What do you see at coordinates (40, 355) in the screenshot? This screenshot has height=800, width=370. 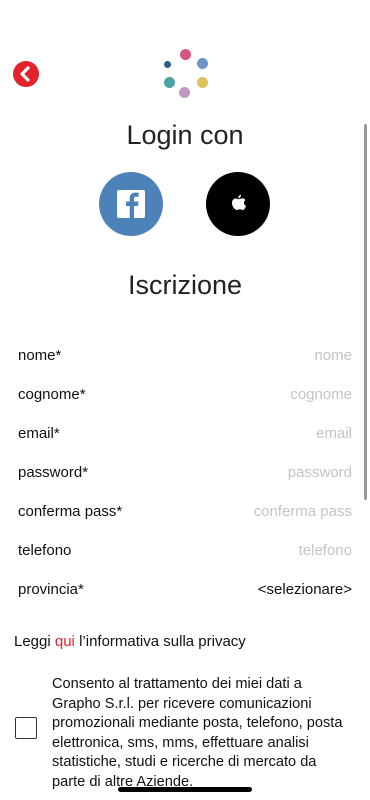 I see `field-label: nome*` at bounding box center [40, 355].